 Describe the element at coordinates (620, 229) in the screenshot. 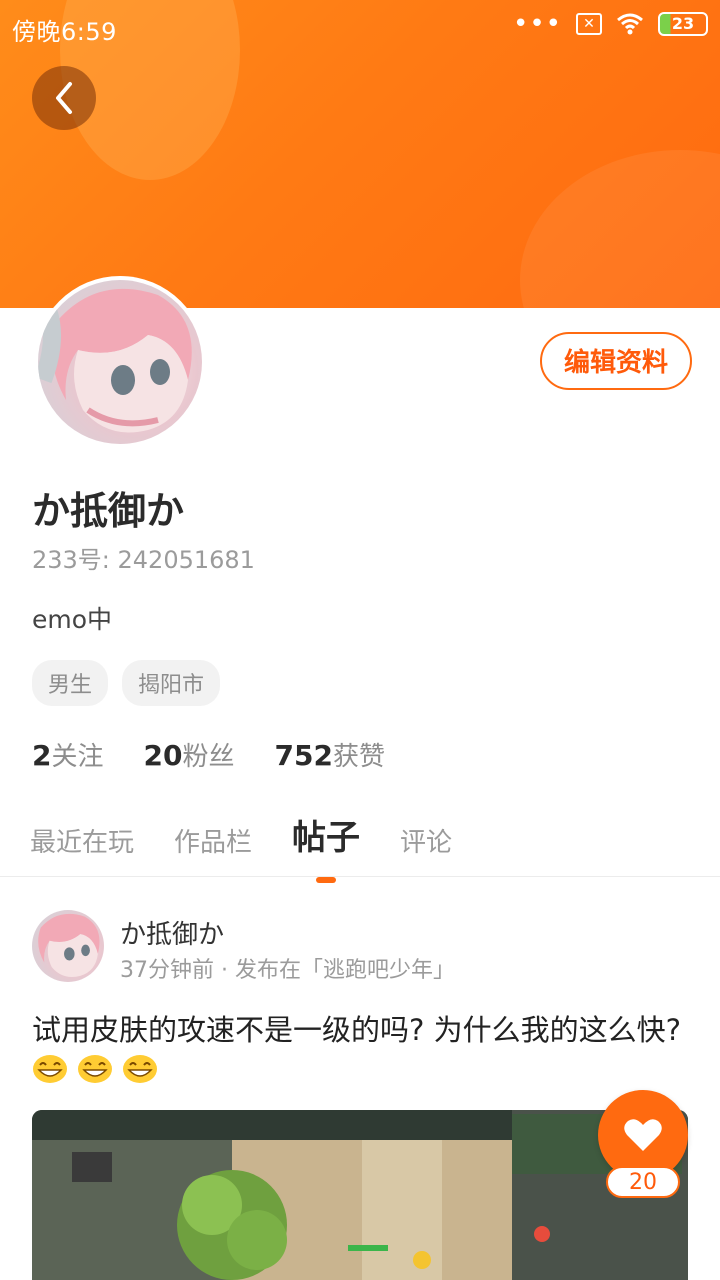

I see `banner-glow` at that location.